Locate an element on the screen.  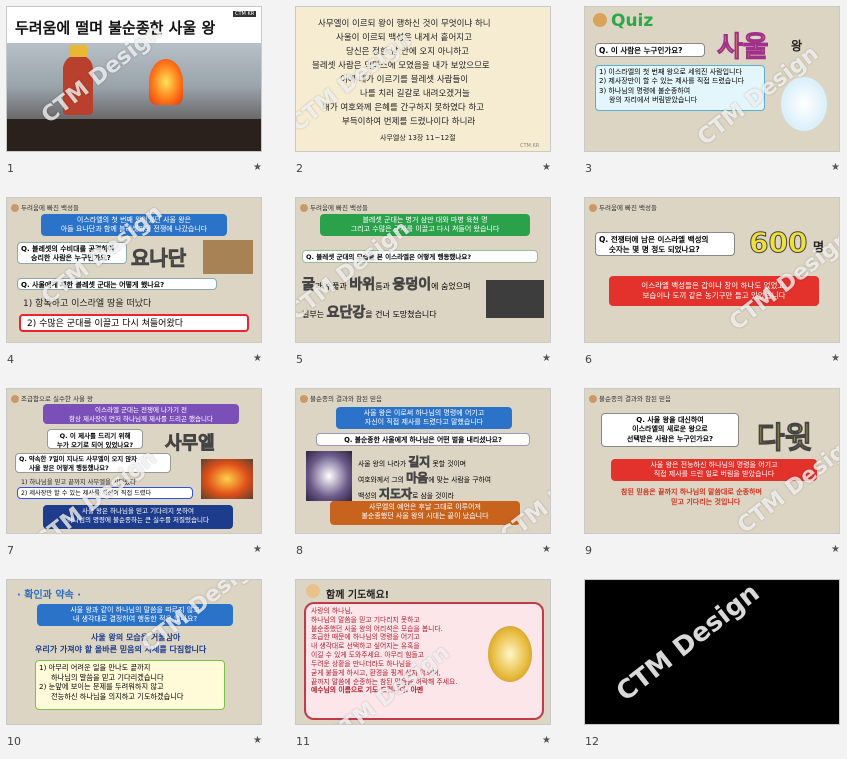
watermark: CTM Design is located at coordinates (688, 643).